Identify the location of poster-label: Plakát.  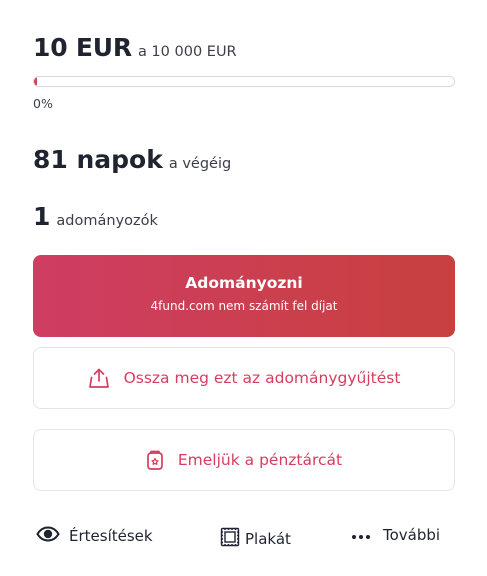
(268, 539).